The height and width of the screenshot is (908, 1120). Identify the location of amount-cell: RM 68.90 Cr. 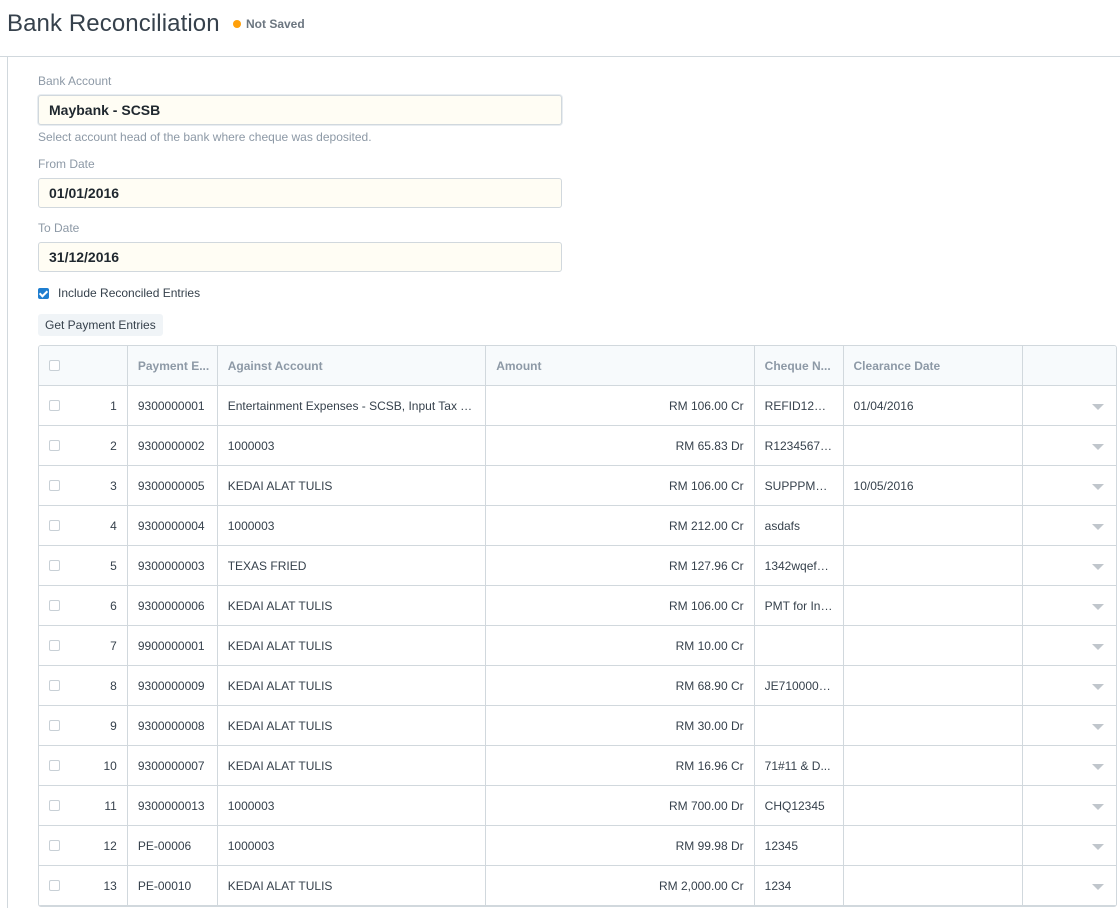
(620, 685).